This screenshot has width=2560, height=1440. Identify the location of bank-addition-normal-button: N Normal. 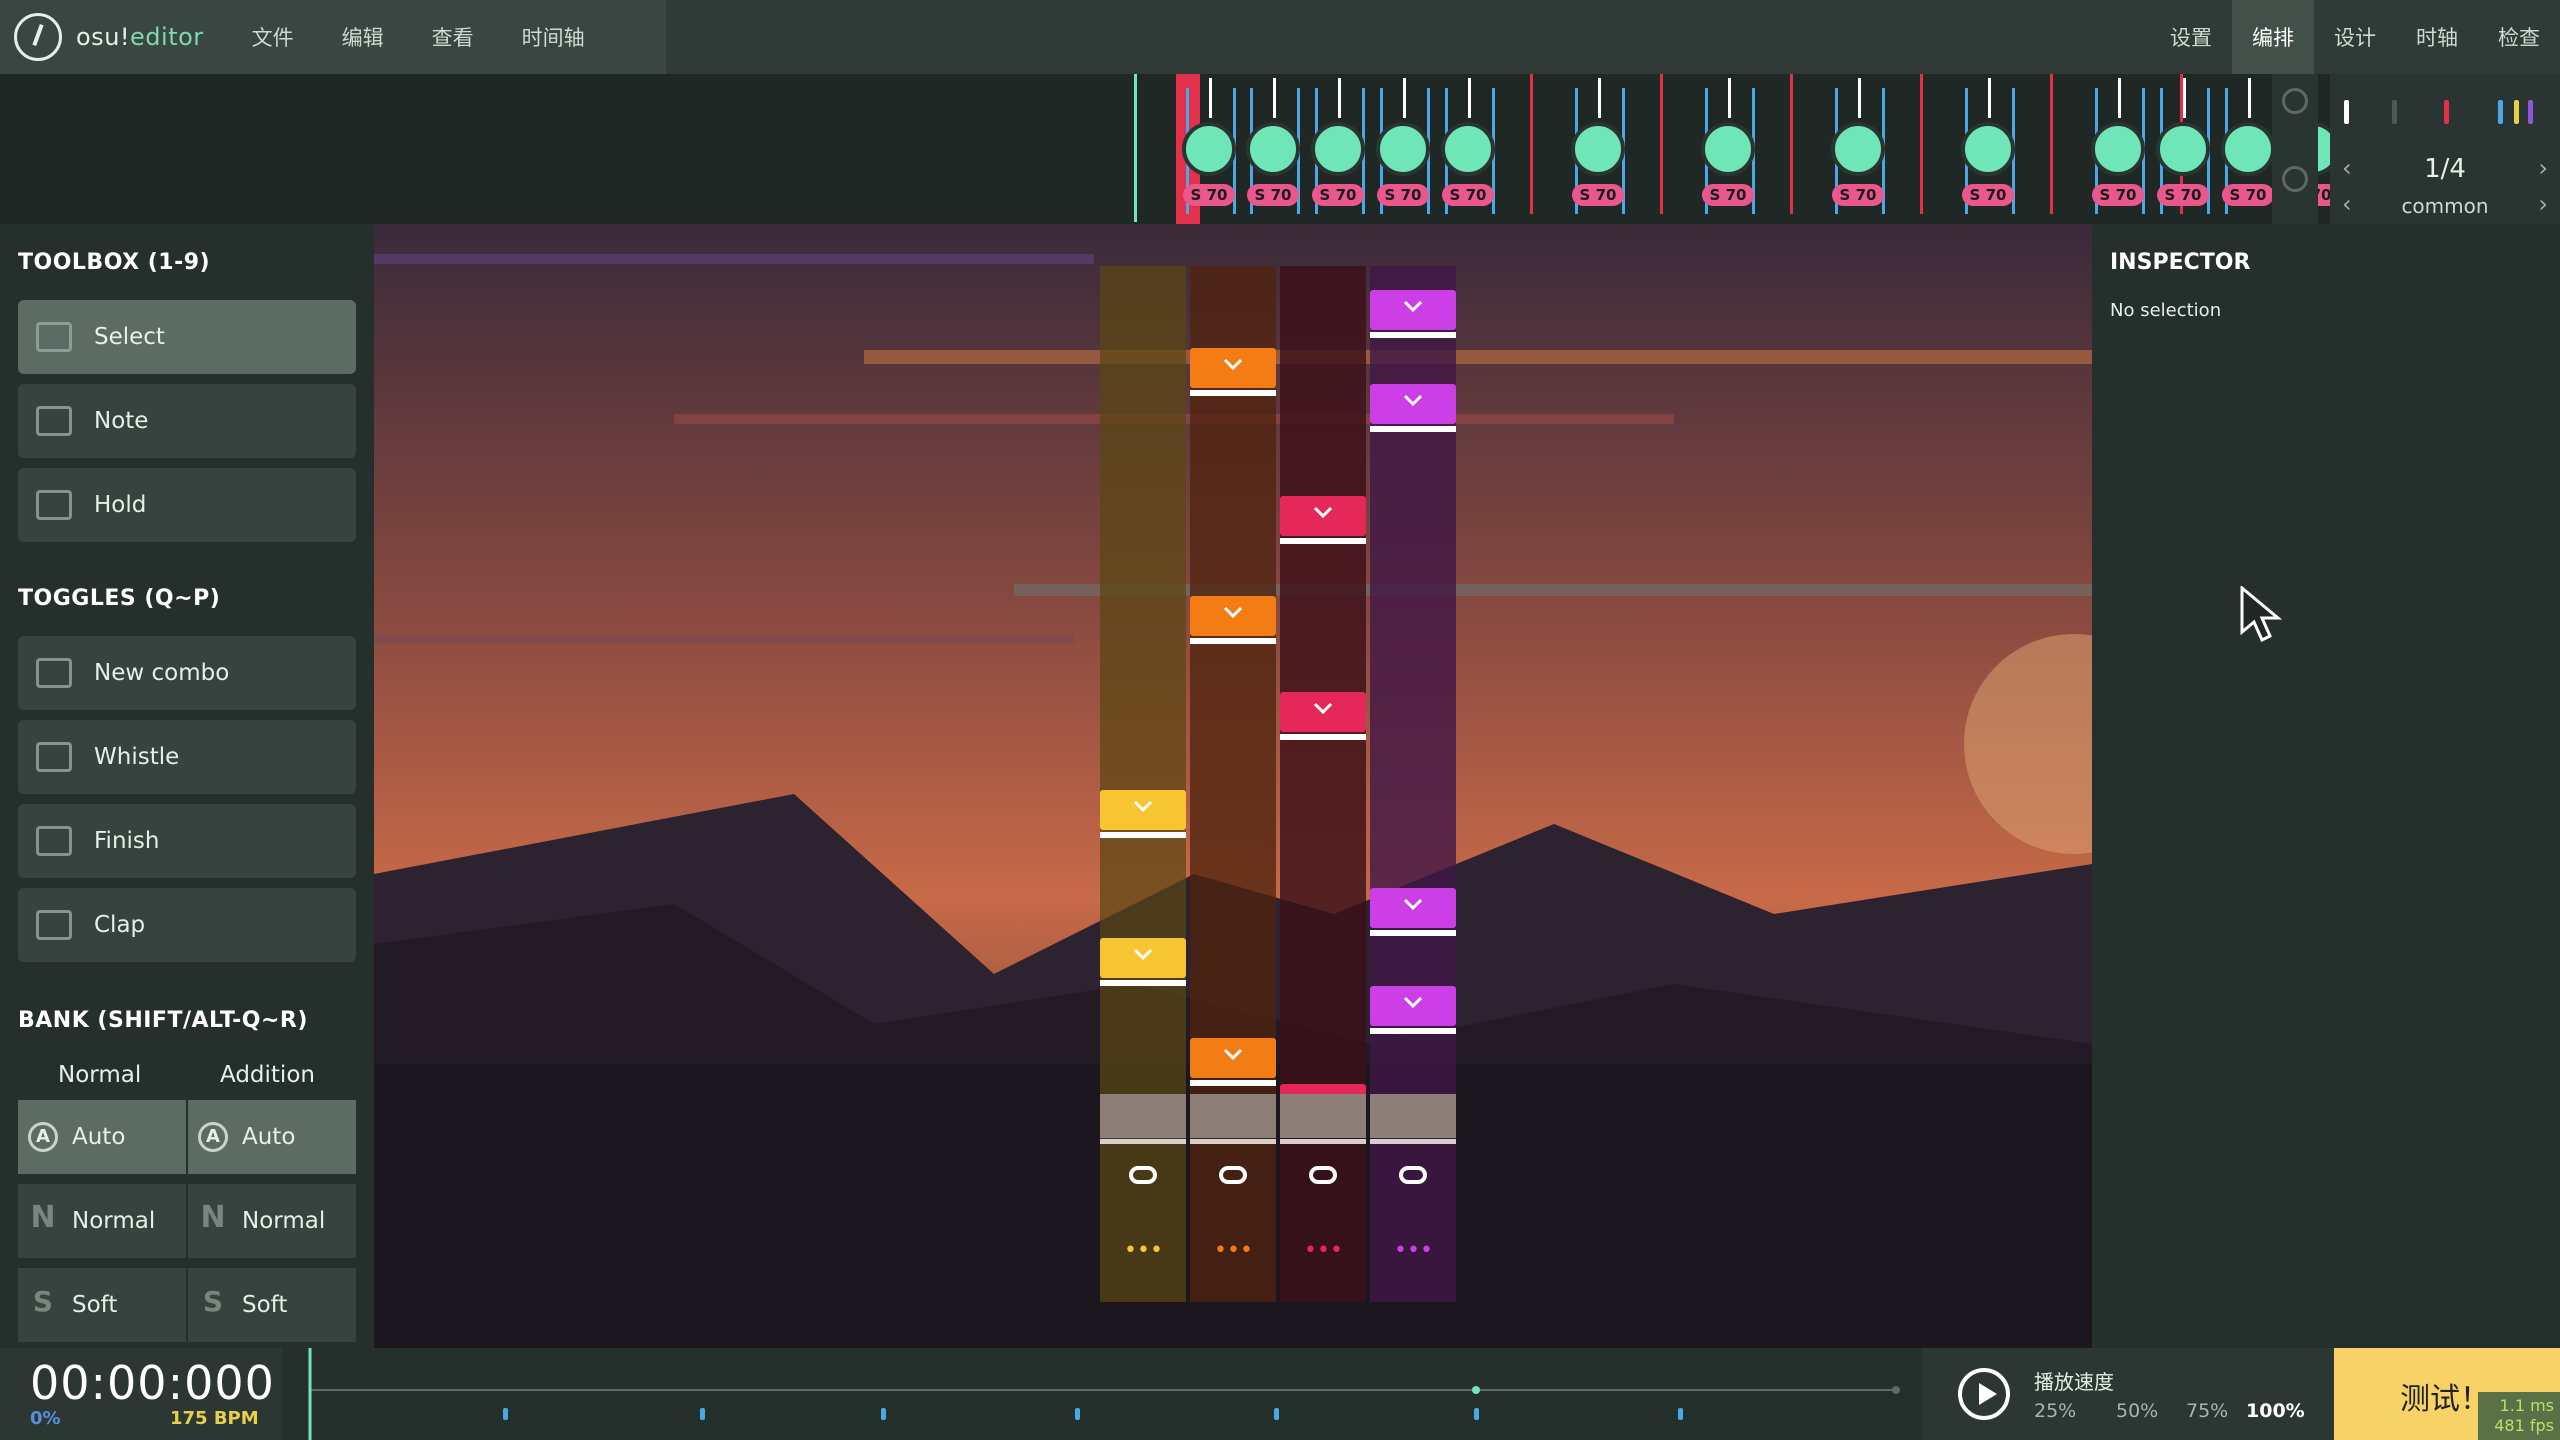
(272, 1221).